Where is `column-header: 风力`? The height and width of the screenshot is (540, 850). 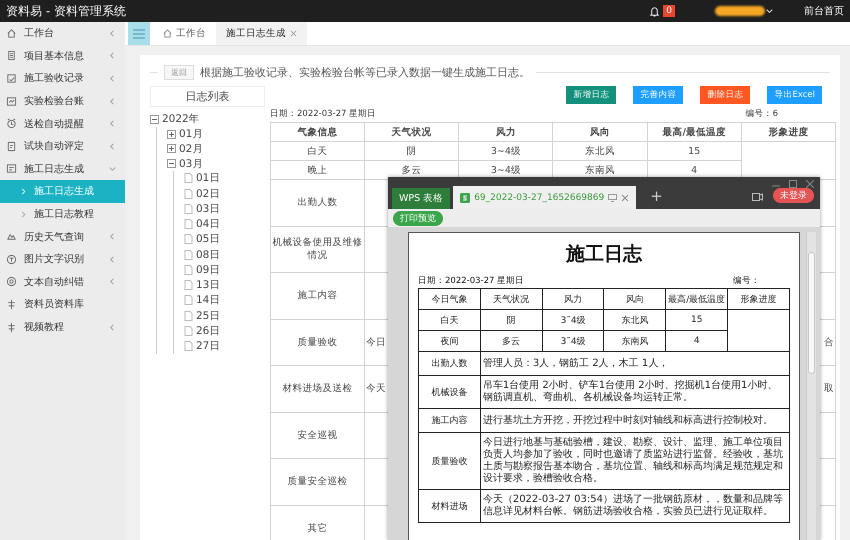
column-header: 风力 is located at coordinates (505, 132).